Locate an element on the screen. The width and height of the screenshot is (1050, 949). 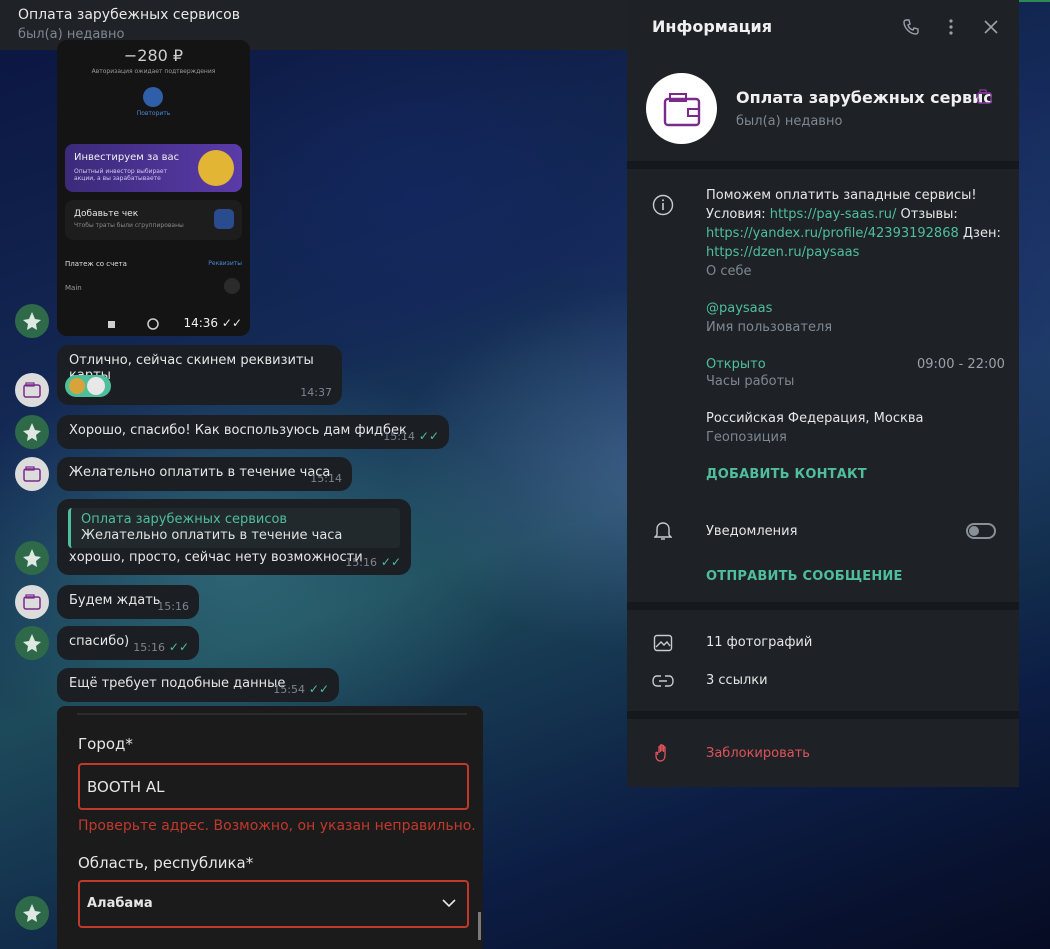
city-field: BOOTH AL is located at coordinates (273, 786).